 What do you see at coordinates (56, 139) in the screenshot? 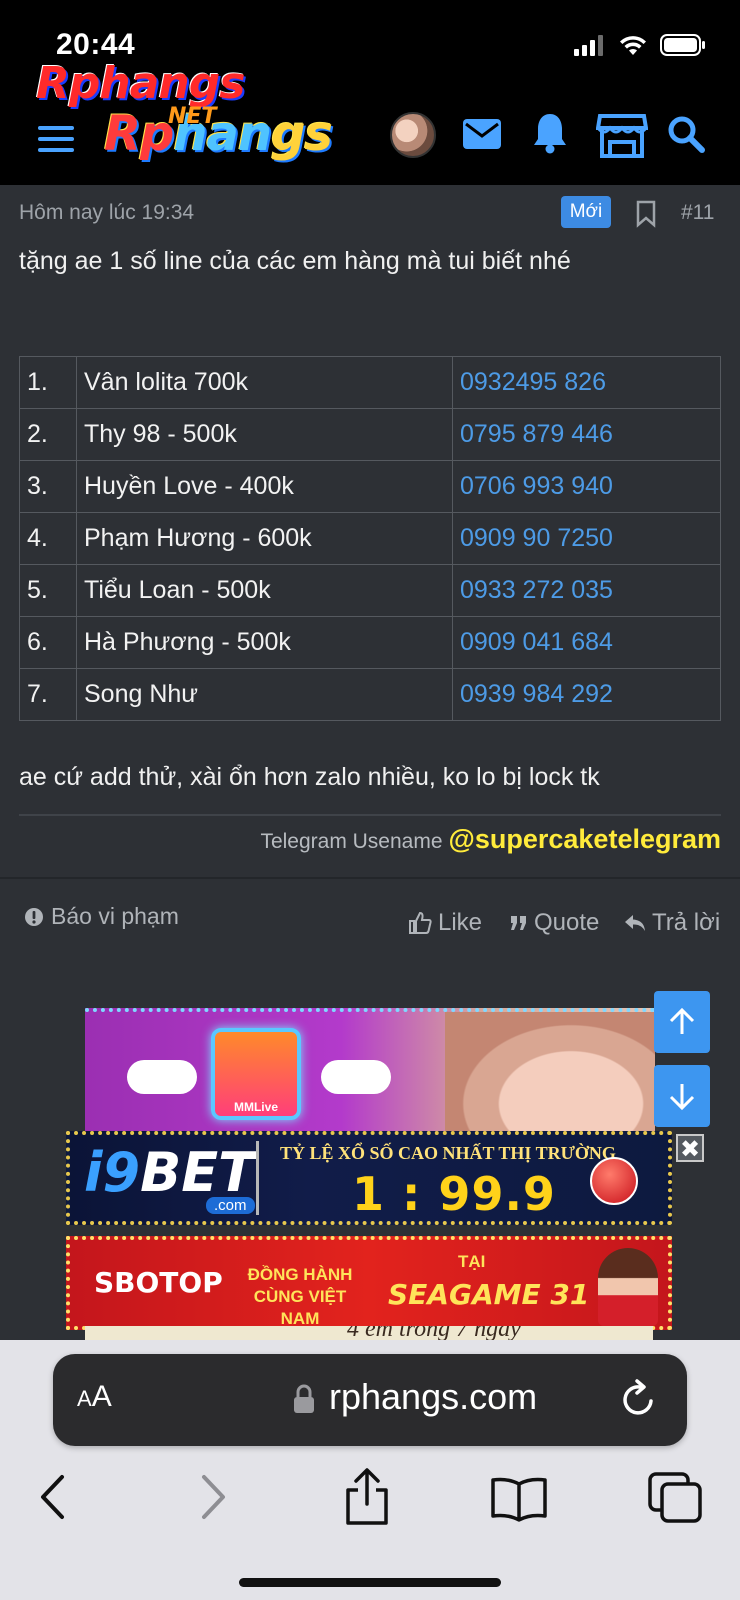
I see `menu-icon` at bounding box center [56, 139].